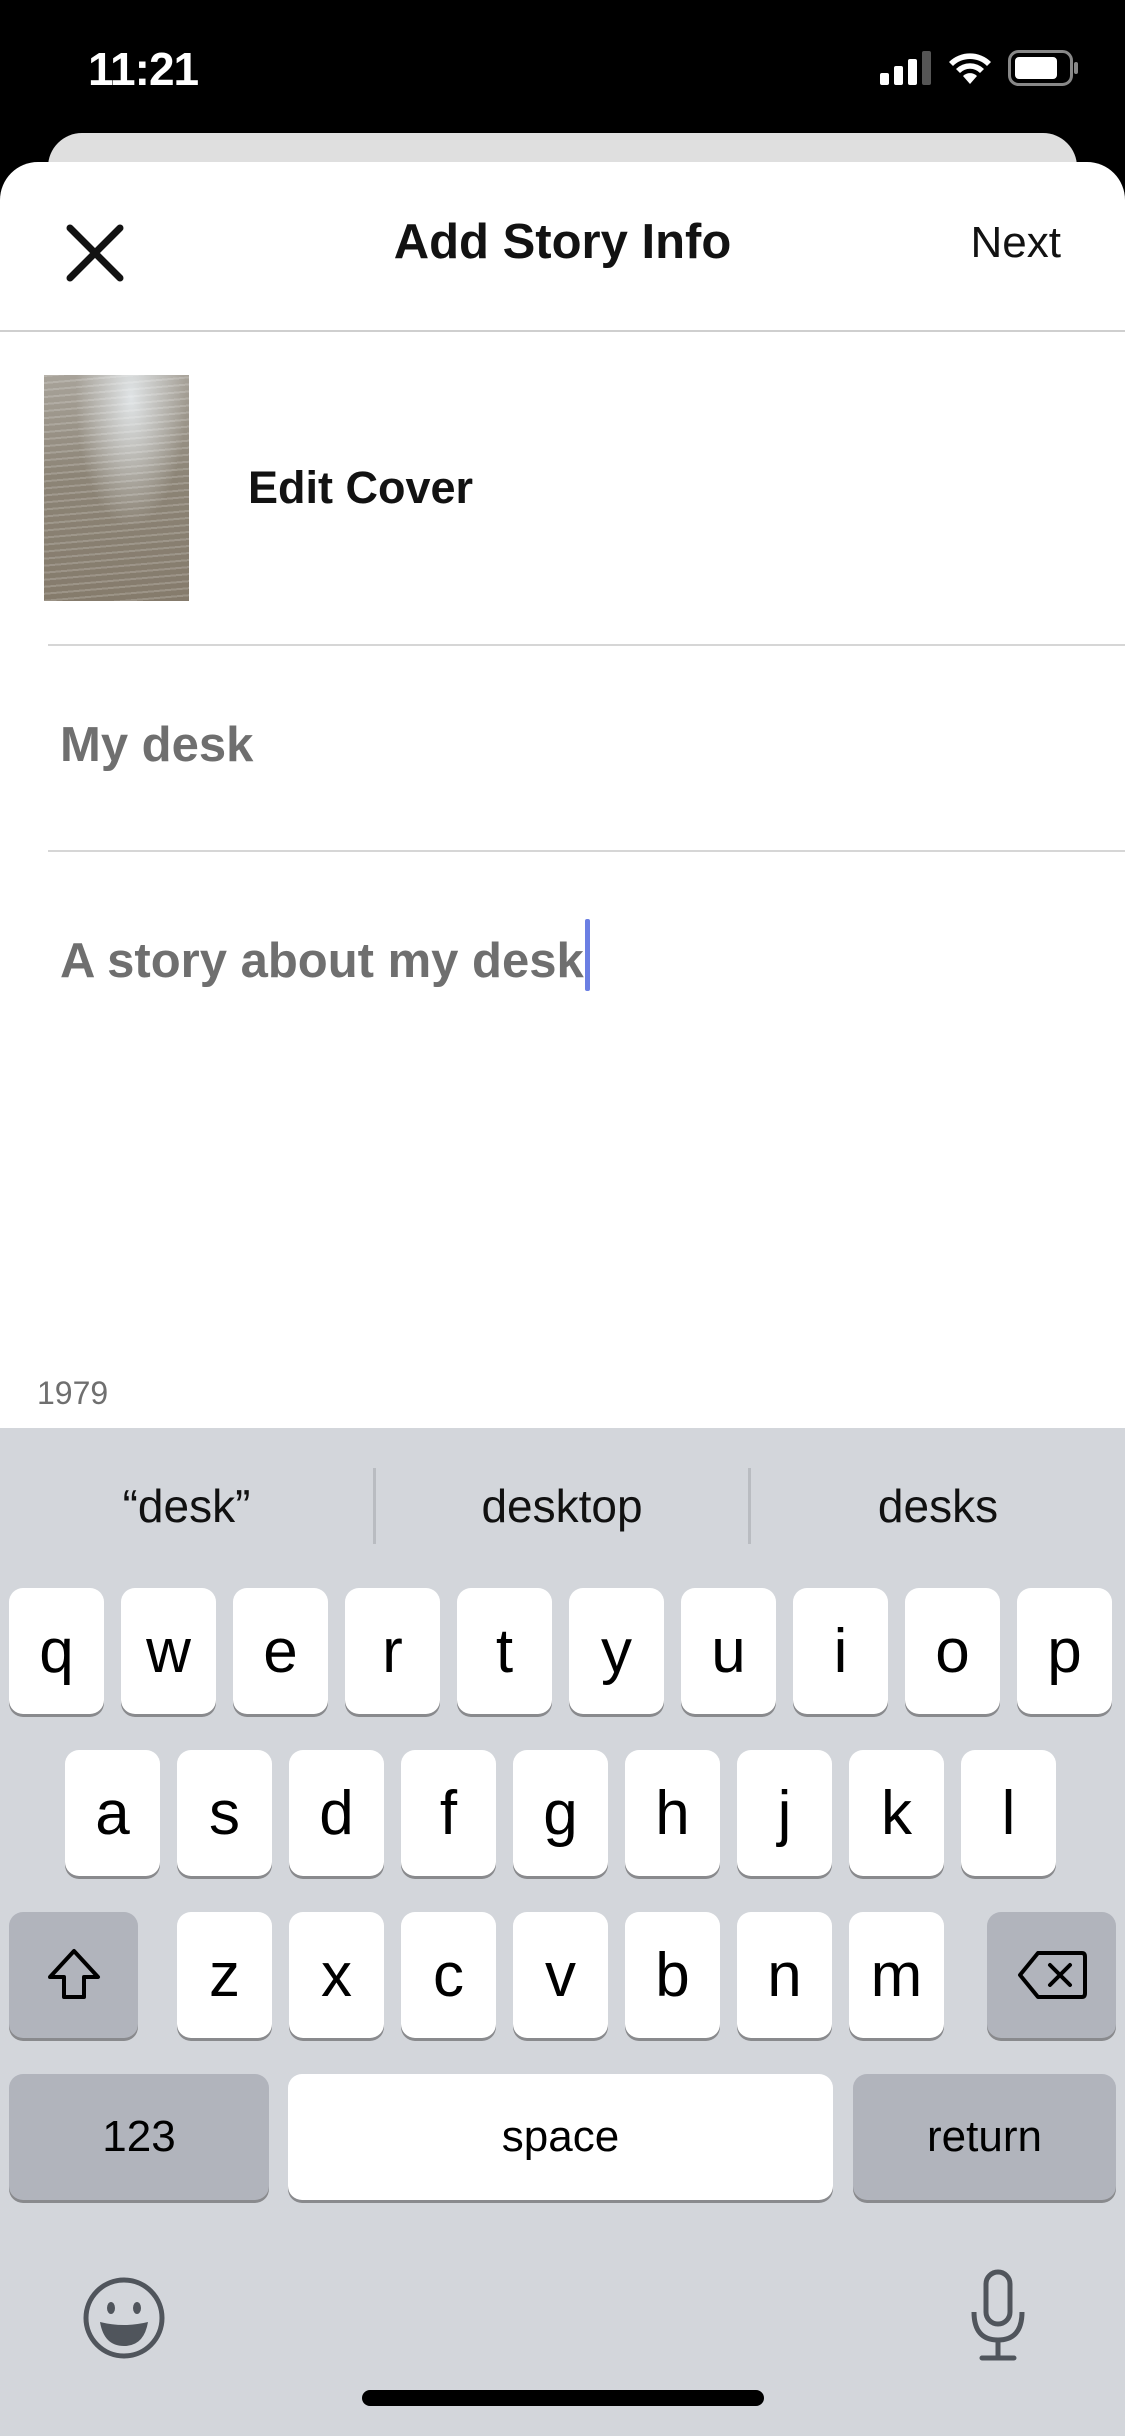 Image resolution: width=1125 pixels, height=2436 pixels. What do you see at coordinates (560, 1975) in the screenshot?
I see `key-v: v` at bounding box center [560, 1975].